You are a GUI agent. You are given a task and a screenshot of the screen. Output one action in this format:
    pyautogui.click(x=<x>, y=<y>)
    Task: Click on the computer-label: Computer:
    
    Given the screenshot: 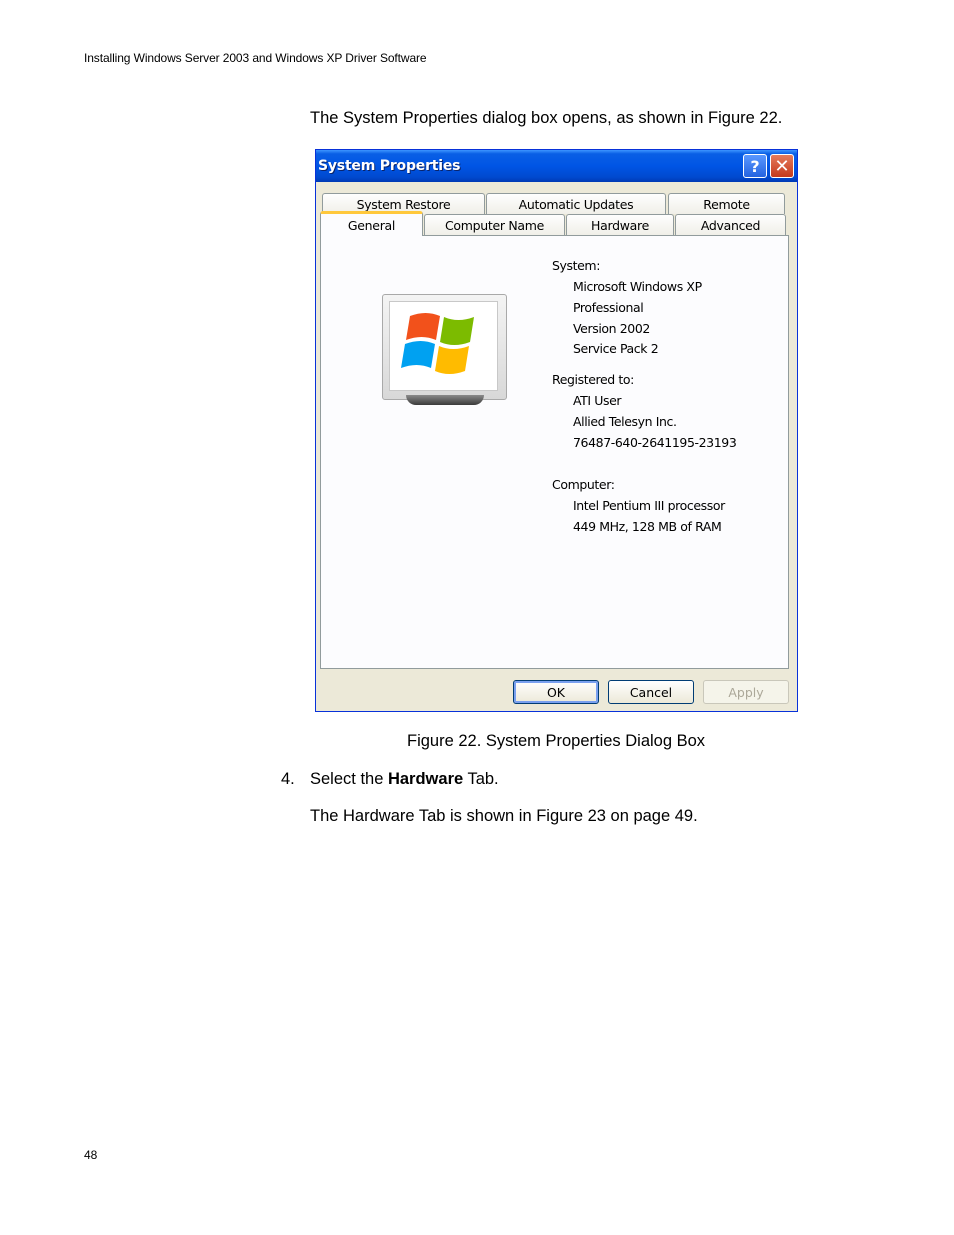 What is the action you would take?
    pyautogui.click(x=583, y=484)
    